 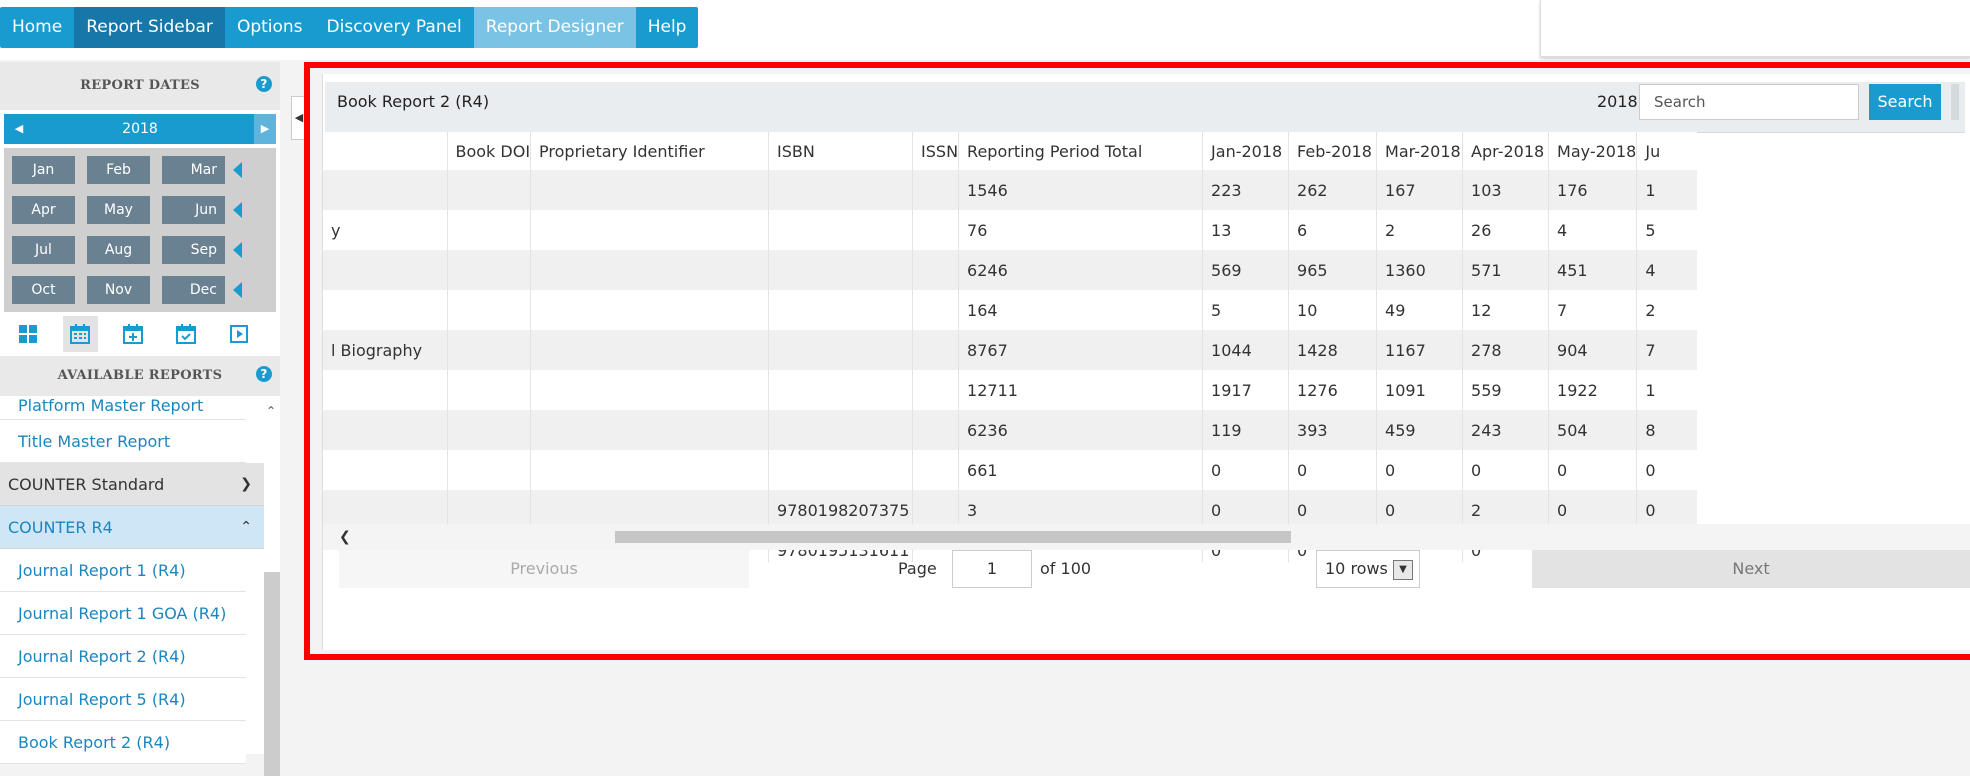 I want to click on report-title-master: Title Master Report, so click(x=123, y=441).